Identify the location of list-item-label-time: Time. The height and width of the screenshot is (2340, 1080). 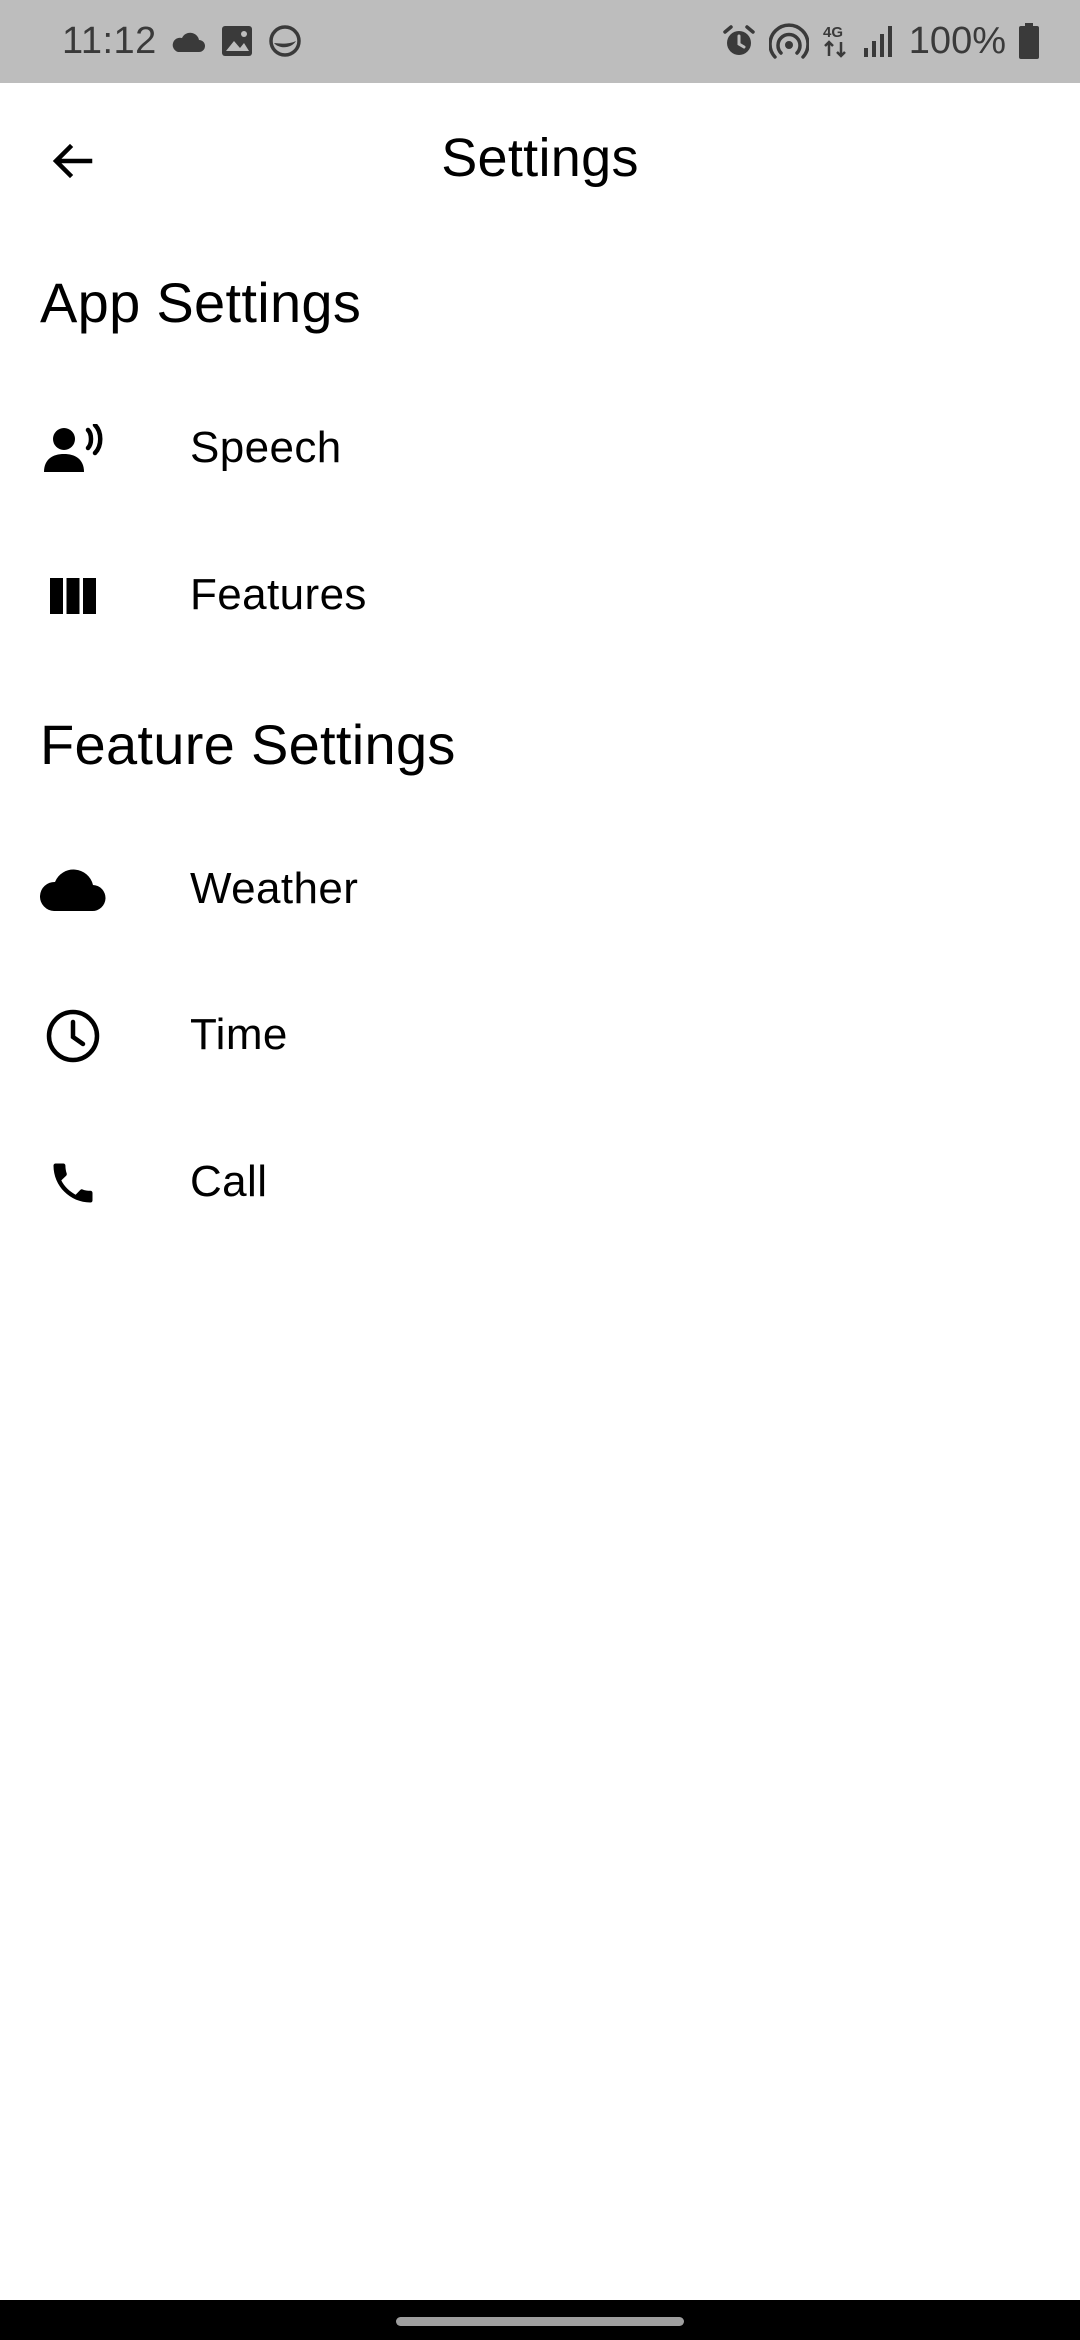
(239, 1034).